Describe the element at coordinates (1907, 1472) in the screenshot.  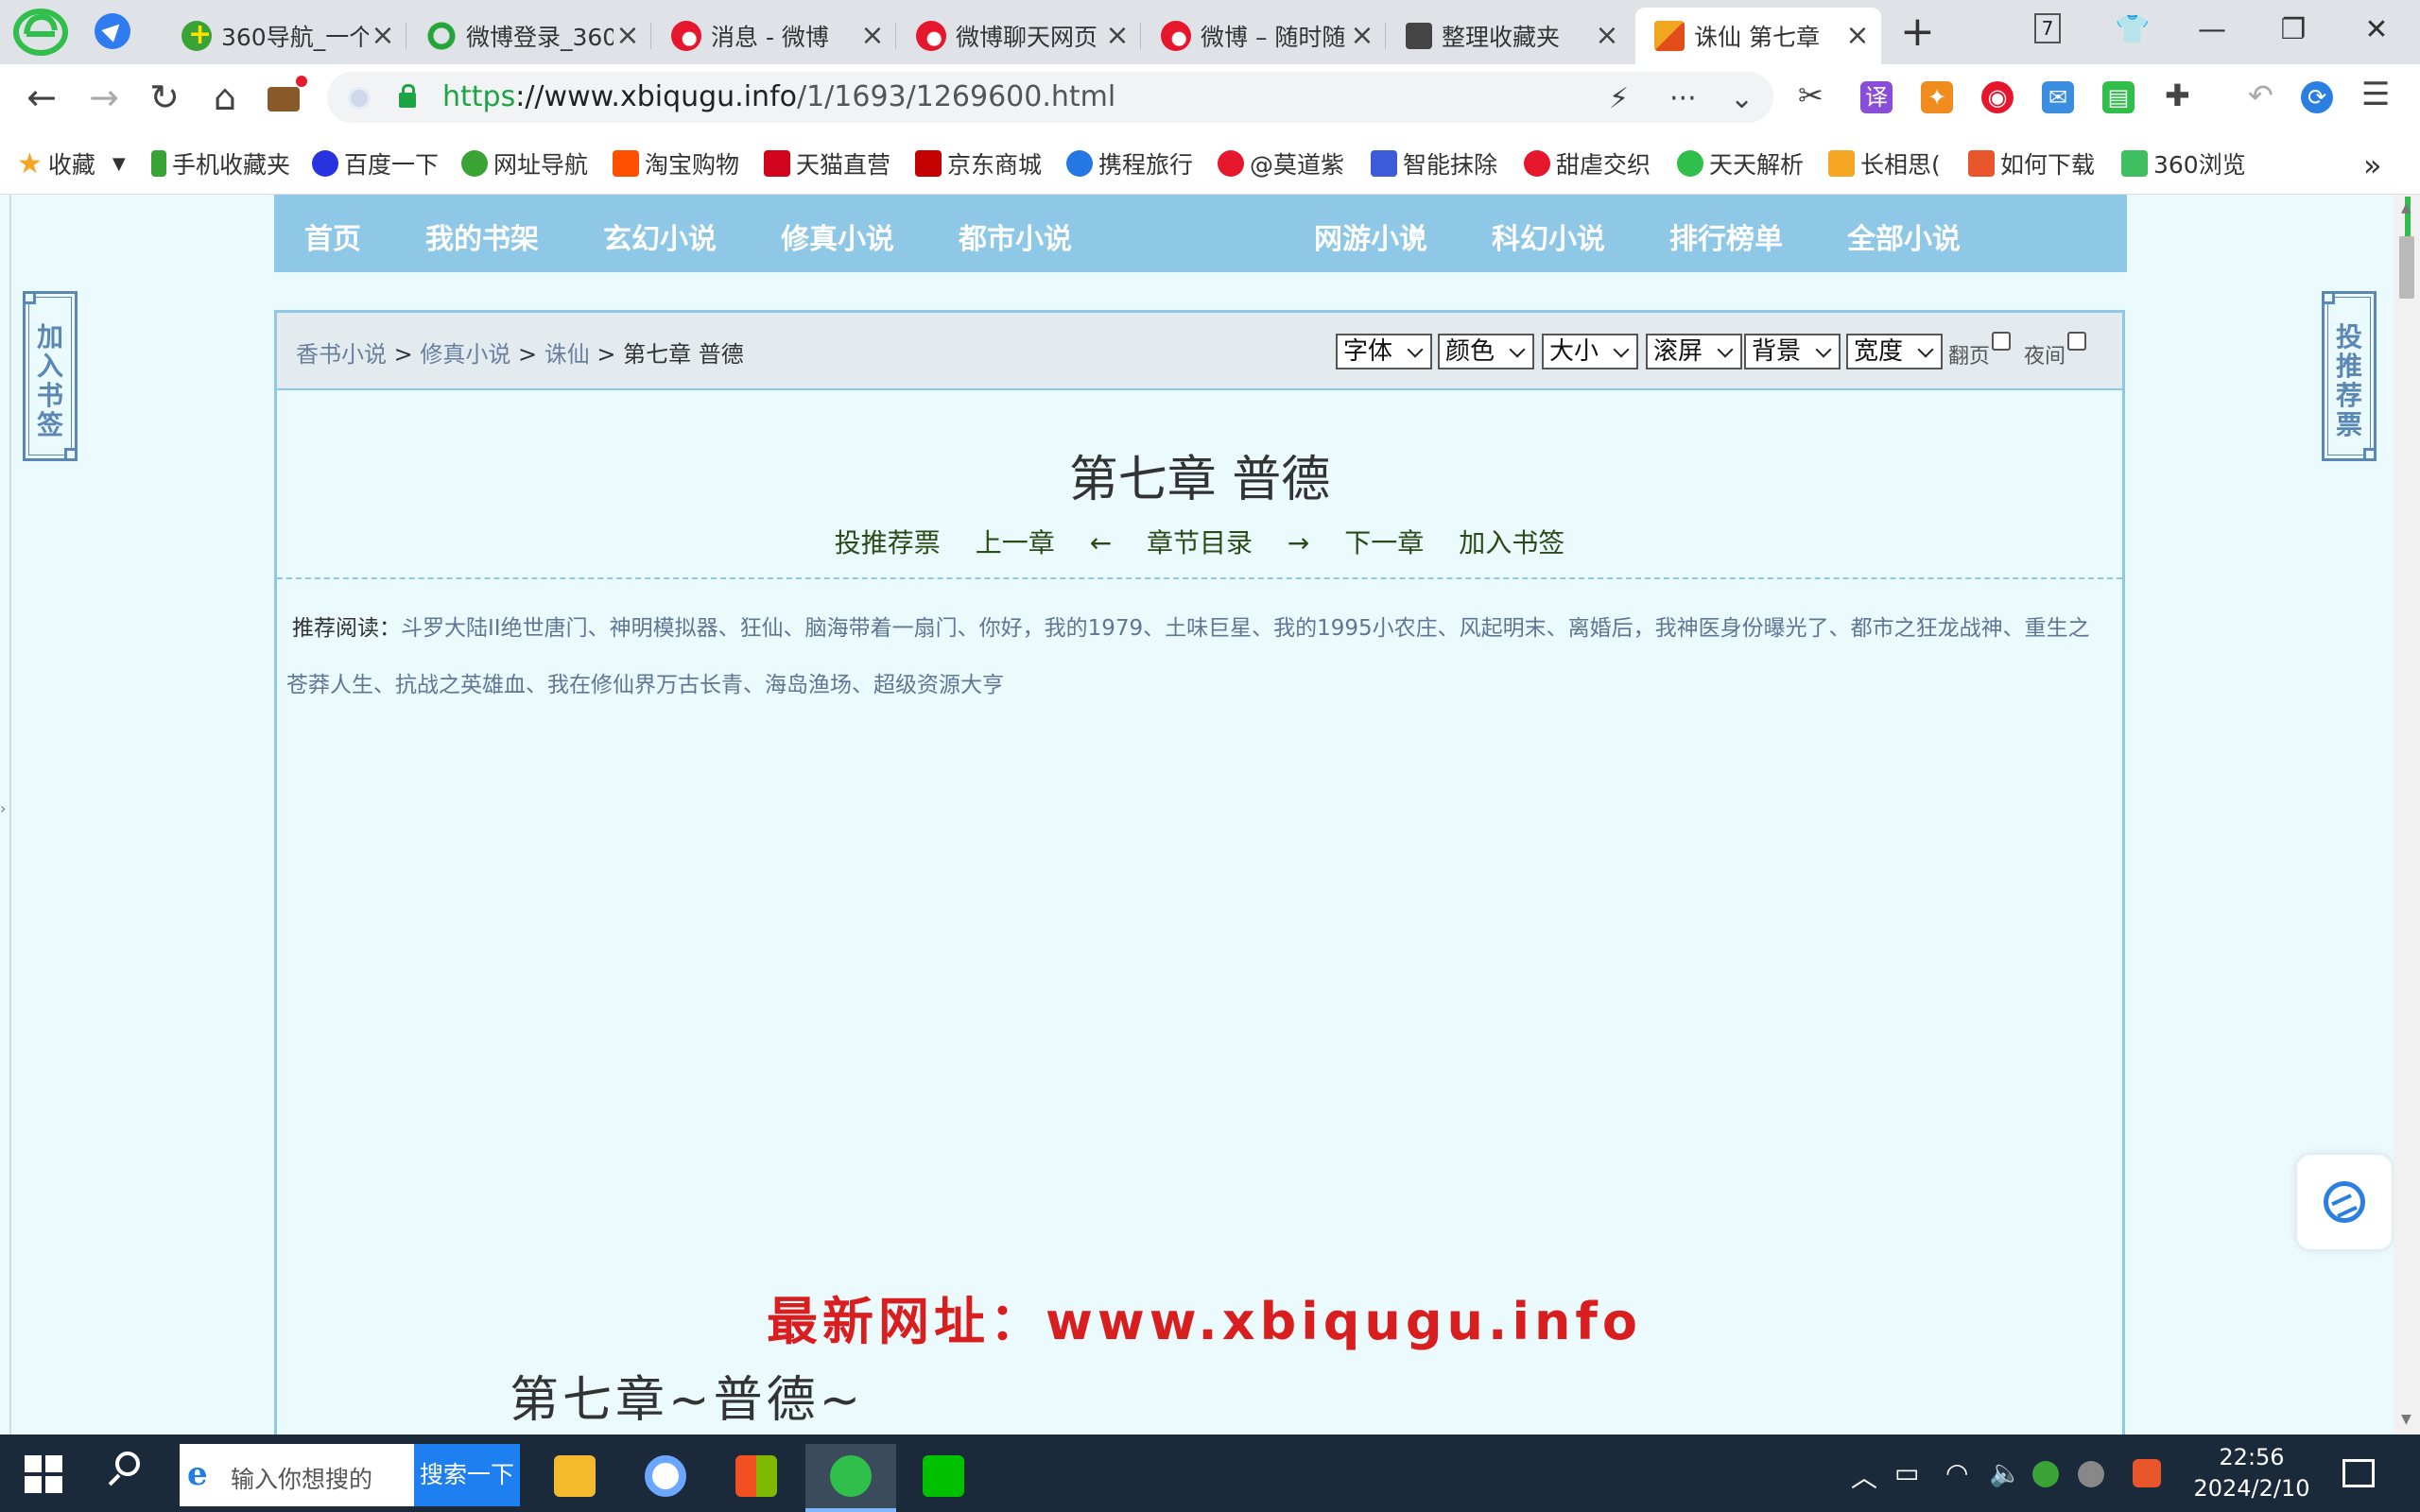
I see `battery-icon: ▭` at that location.